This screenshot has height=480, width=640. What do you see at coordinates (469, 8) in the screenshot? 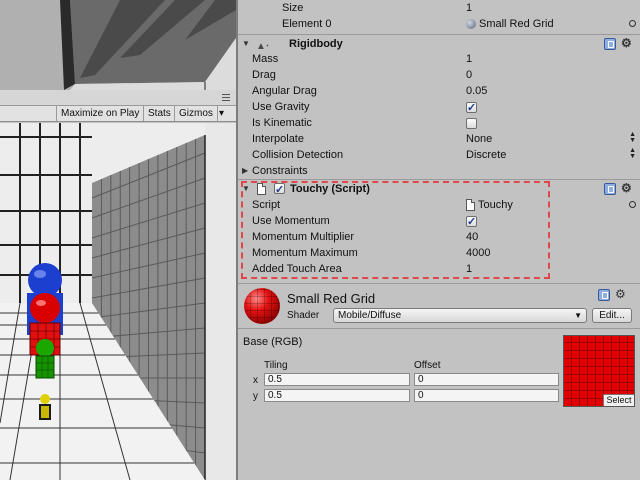
I see `size-field: 1` at bounding box center [469, 8].